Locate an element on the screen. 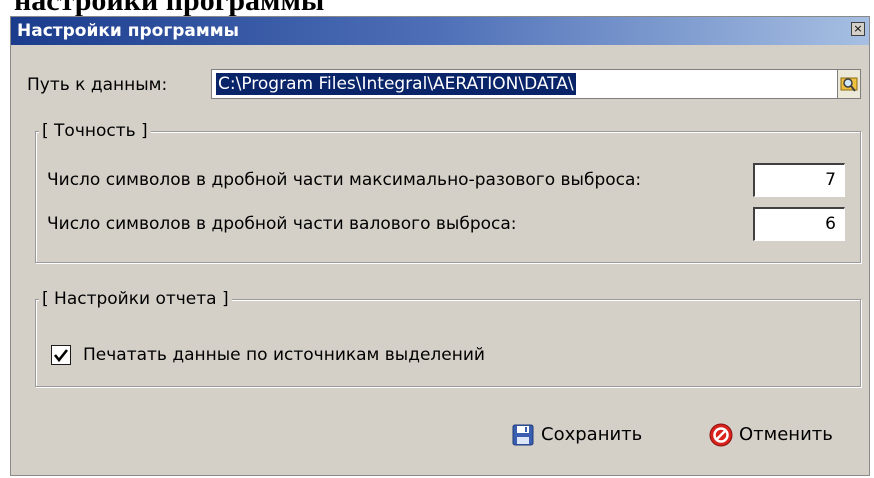  save-button-label: Сохранить is located at coordinates (592, 434).